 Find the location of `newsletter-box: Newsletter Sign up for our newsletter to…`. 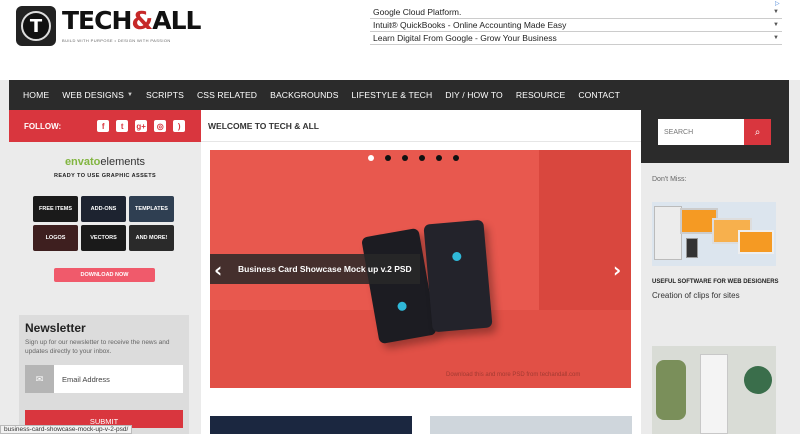

newsletter-box: Newsletter Sign up for our newsletter to… is located at coordinates (104, 374).